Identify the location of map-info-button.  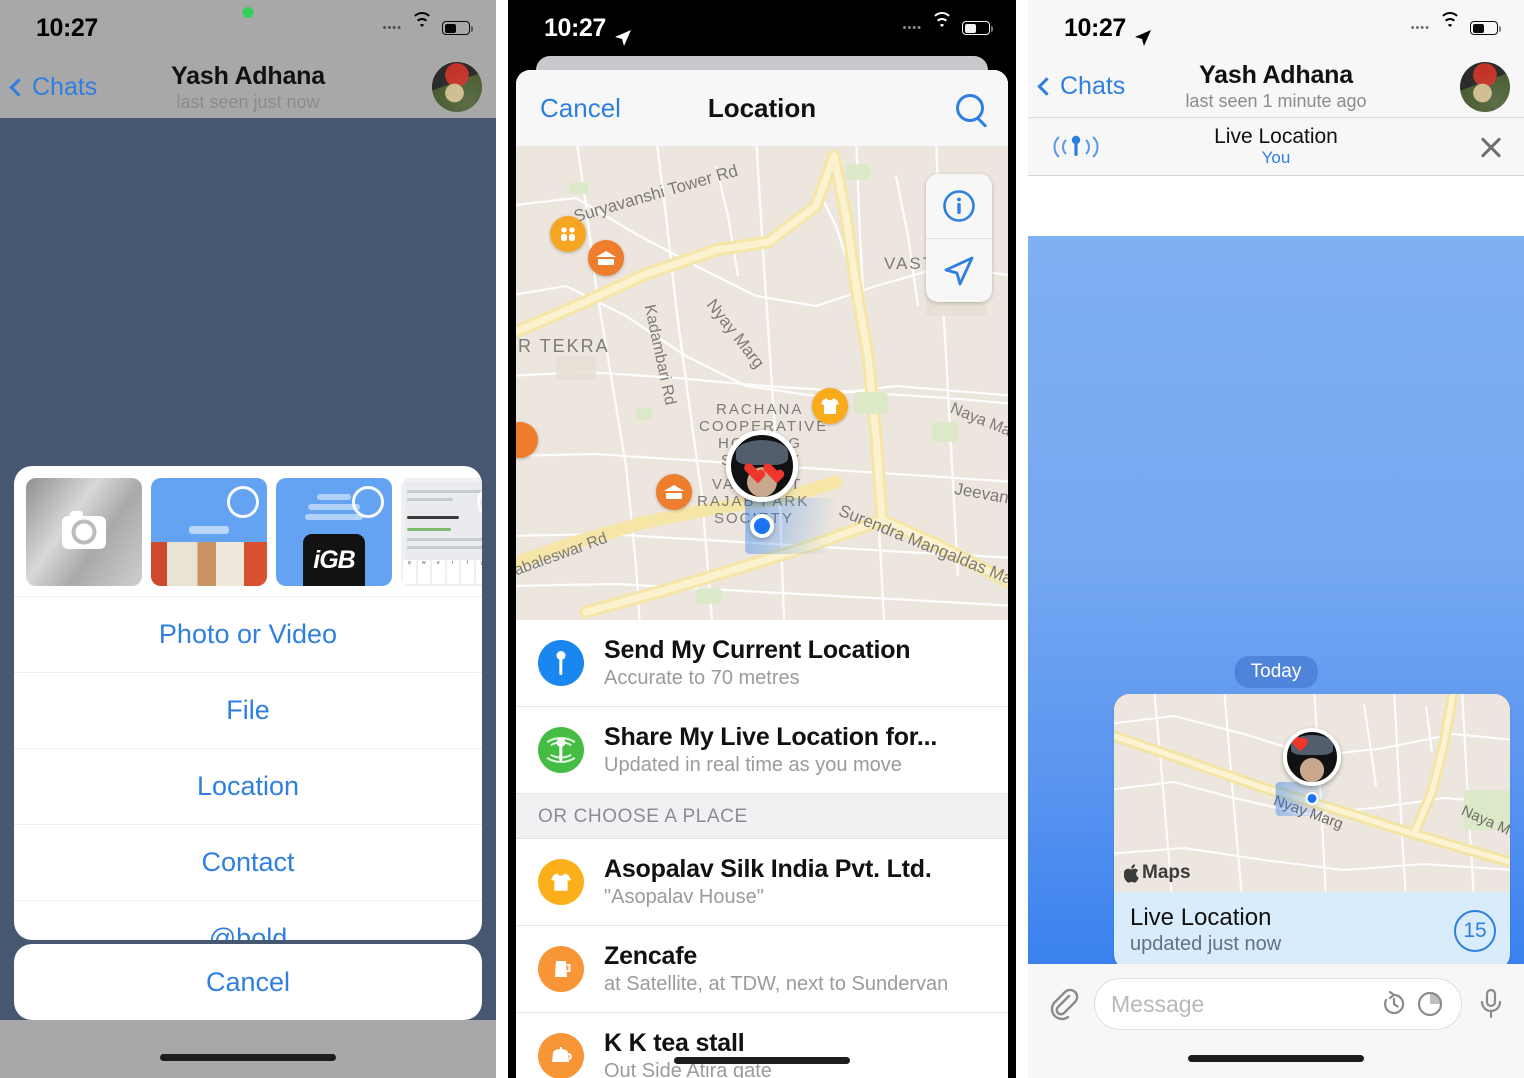
(959, 206).